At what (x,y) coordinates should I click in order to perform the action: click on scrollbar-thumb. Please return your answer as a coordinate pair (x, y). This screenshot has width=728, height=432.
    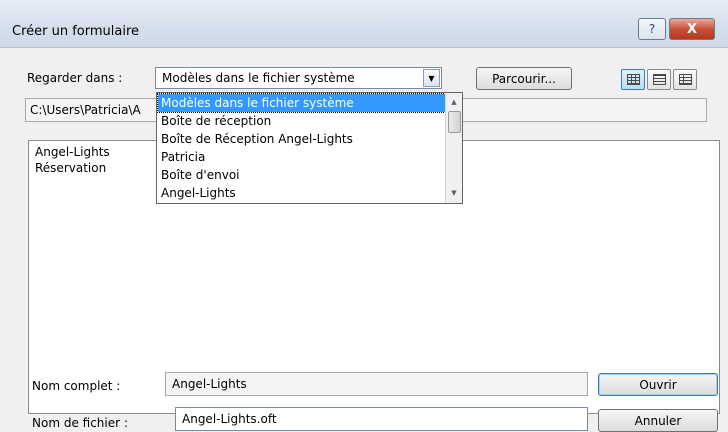
    Looking at the image, I should click on (454, 122).